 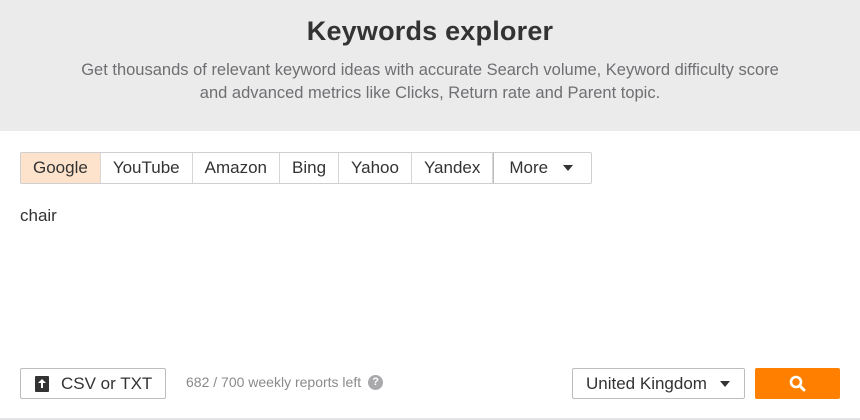 I want to click on tab-yahoo: Yahoo, so click(x=375, y=168).